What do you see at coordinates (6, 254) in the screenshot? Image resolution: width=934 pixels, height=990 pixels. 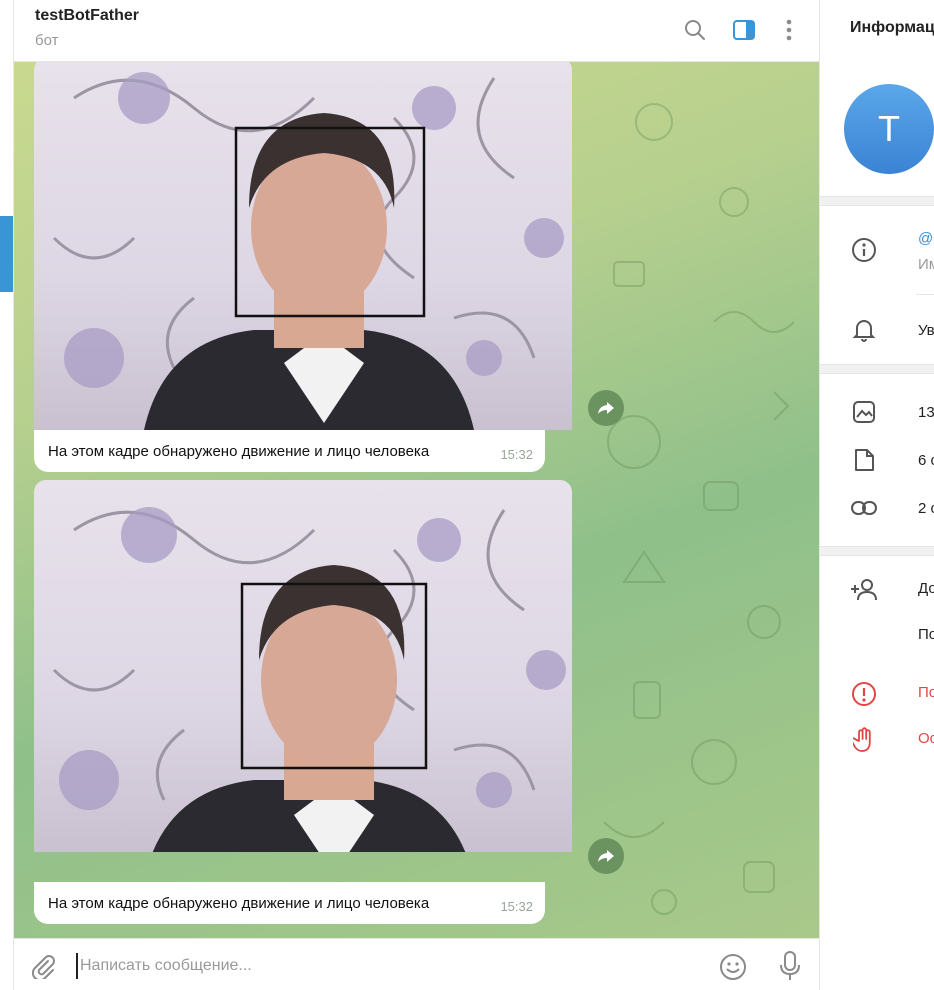 I see `active-chat-indicator` at bounding box center [6, 254].